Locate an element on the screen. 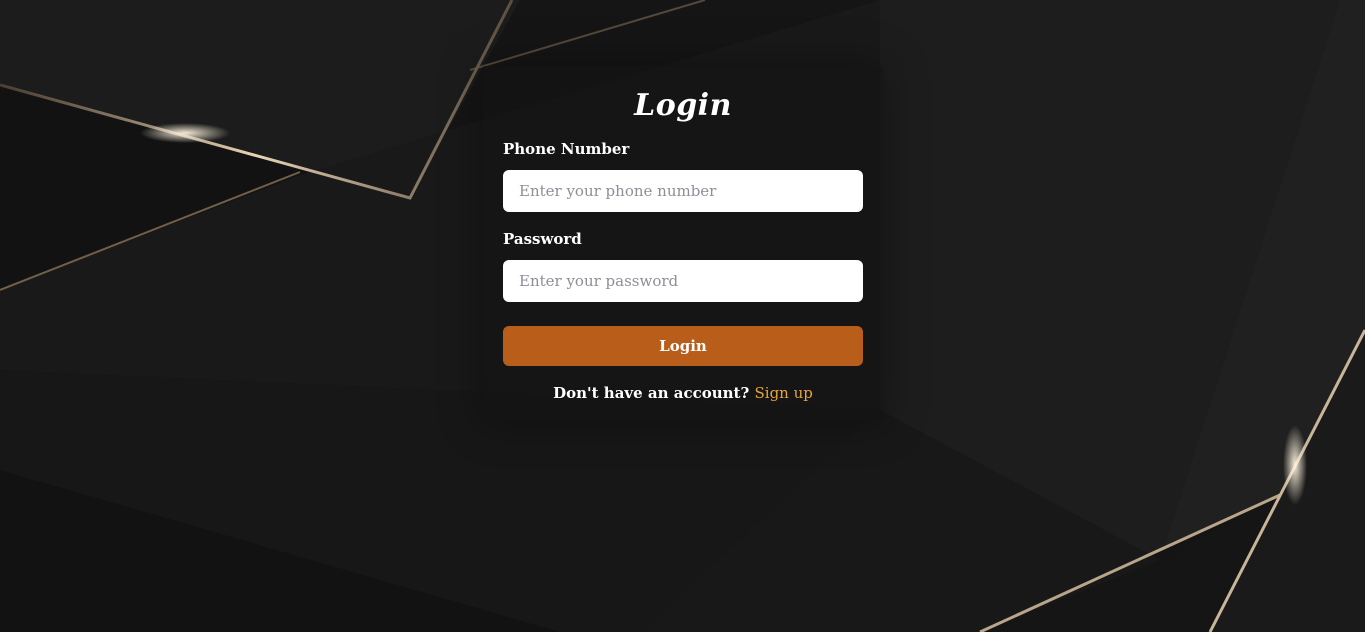  page-title: Login is located at coordinates (683, 105).